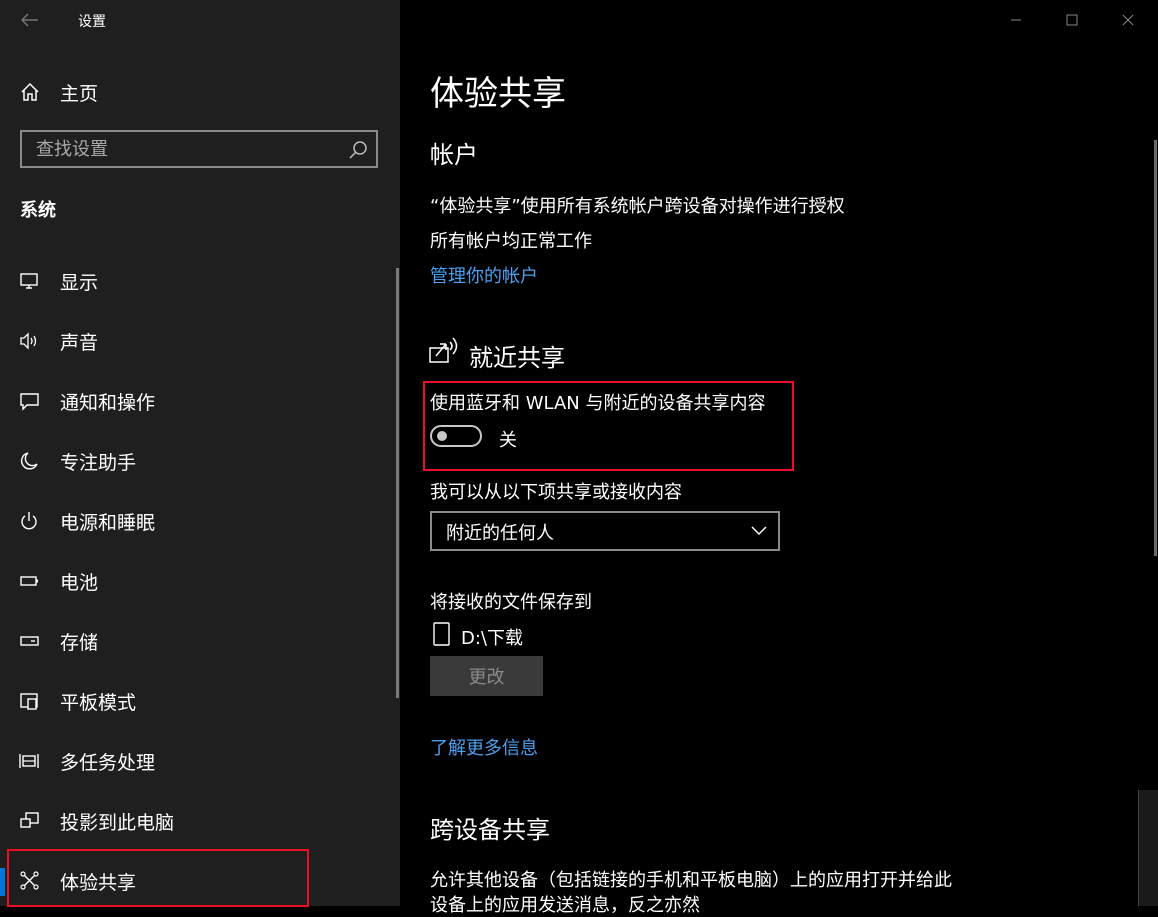  Describe the element at coordinates (108, 522) in the screenshot. I see `sidebar-item-label: 电源和睡眠` at that location.